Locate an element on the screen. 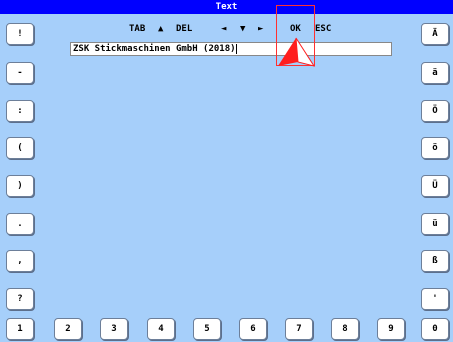 The height and width of the screenshot is (342, 453). mouse-pointer-icon is located at coordinates (297, 52).